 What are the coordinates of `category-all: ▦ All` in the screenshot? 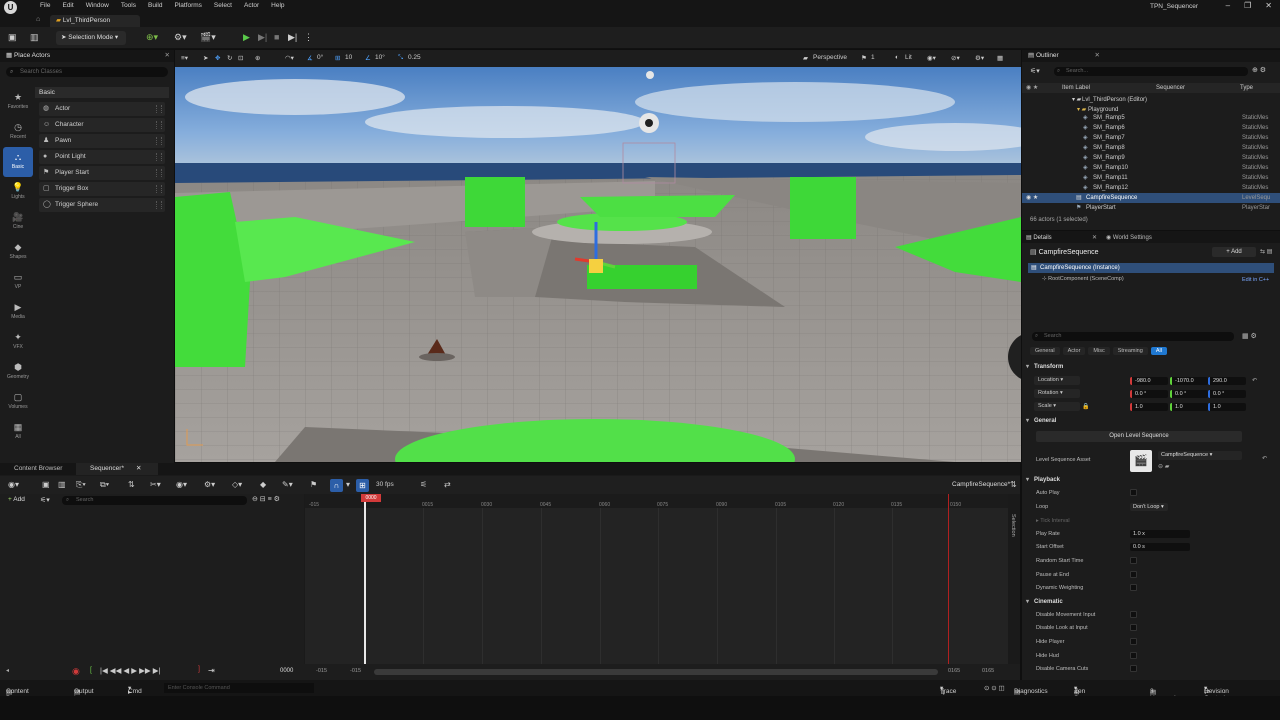 It's located at (18, 432).